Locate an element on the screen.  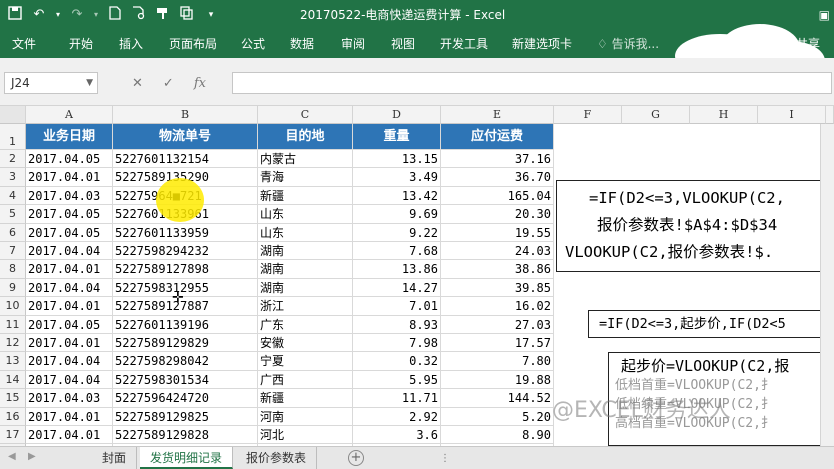
table-cell: 20.30 is located at coordinates (497, 214).